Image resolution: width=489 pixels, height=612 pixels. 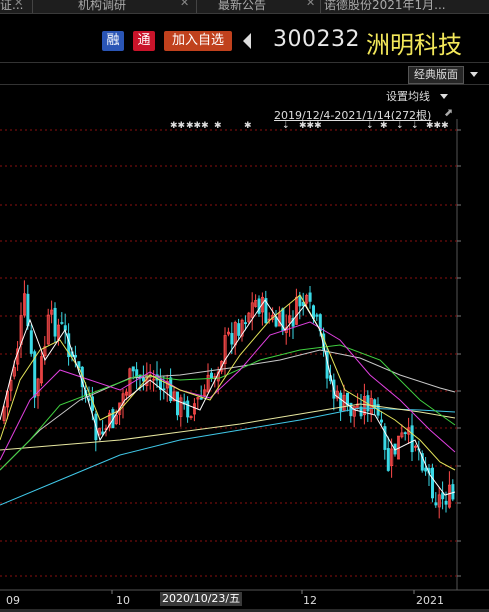 I want to click on x-axis-label: 2021, so click(x=430, y=600).